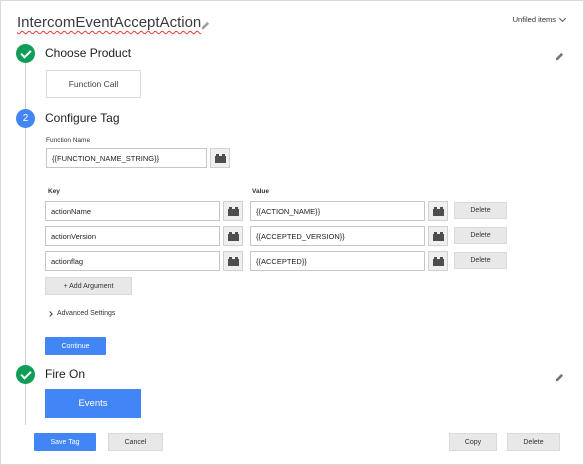 This screenshot has width=584, height=465. Describe the element at coordinates (75, 346) in the screenshot. I see `continue-button: Continue` at that location.